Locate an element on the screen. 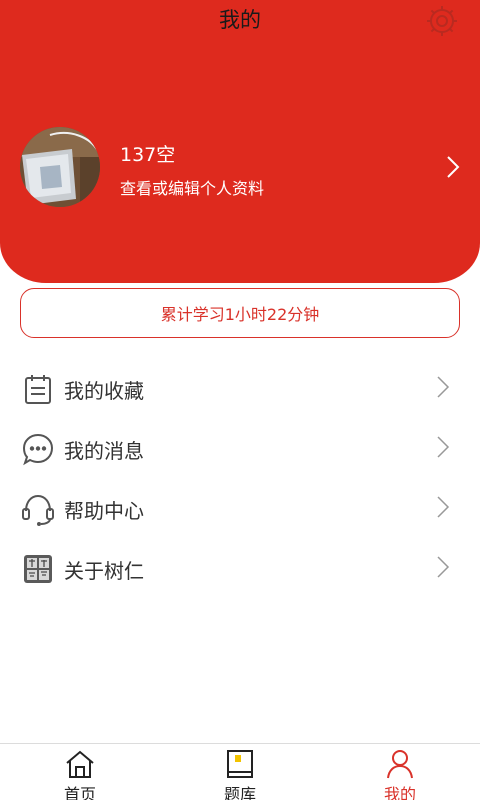 The width and height of the screenshot is (480, 800). menu-item-favorites: 我的收藏 is located at coordinates (240, 390).